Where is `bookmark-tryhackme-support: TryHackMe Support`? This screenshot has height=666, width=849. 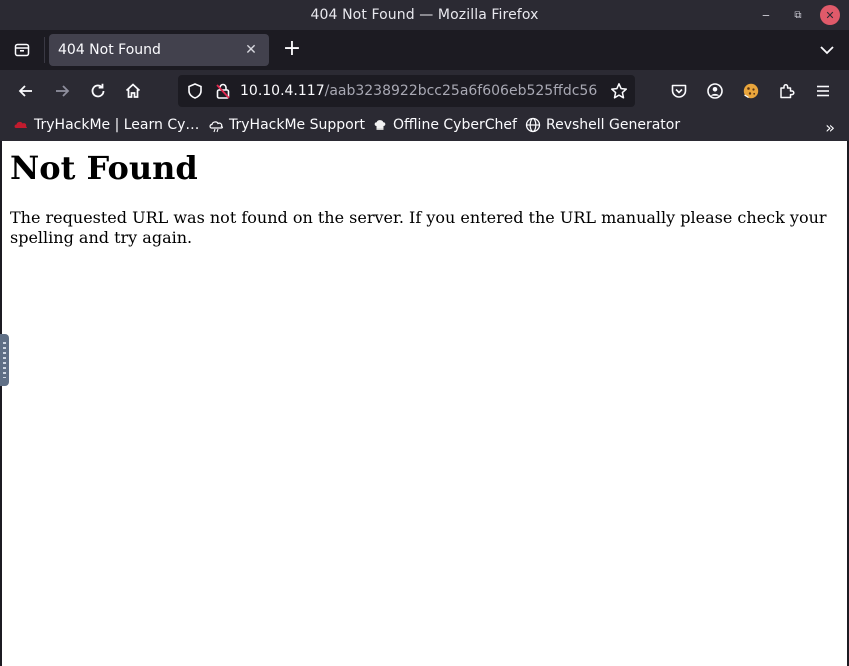 bookmark-tryhackme-support: TryHackMe Support is located at coordinates (286, 125).